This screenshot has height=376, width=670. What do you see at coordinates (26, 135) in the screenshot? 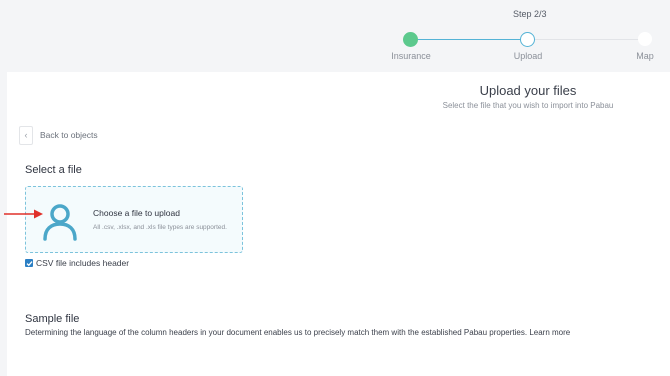
I see `chevron-left-icon: ‹` at bounding box center [26, 135].